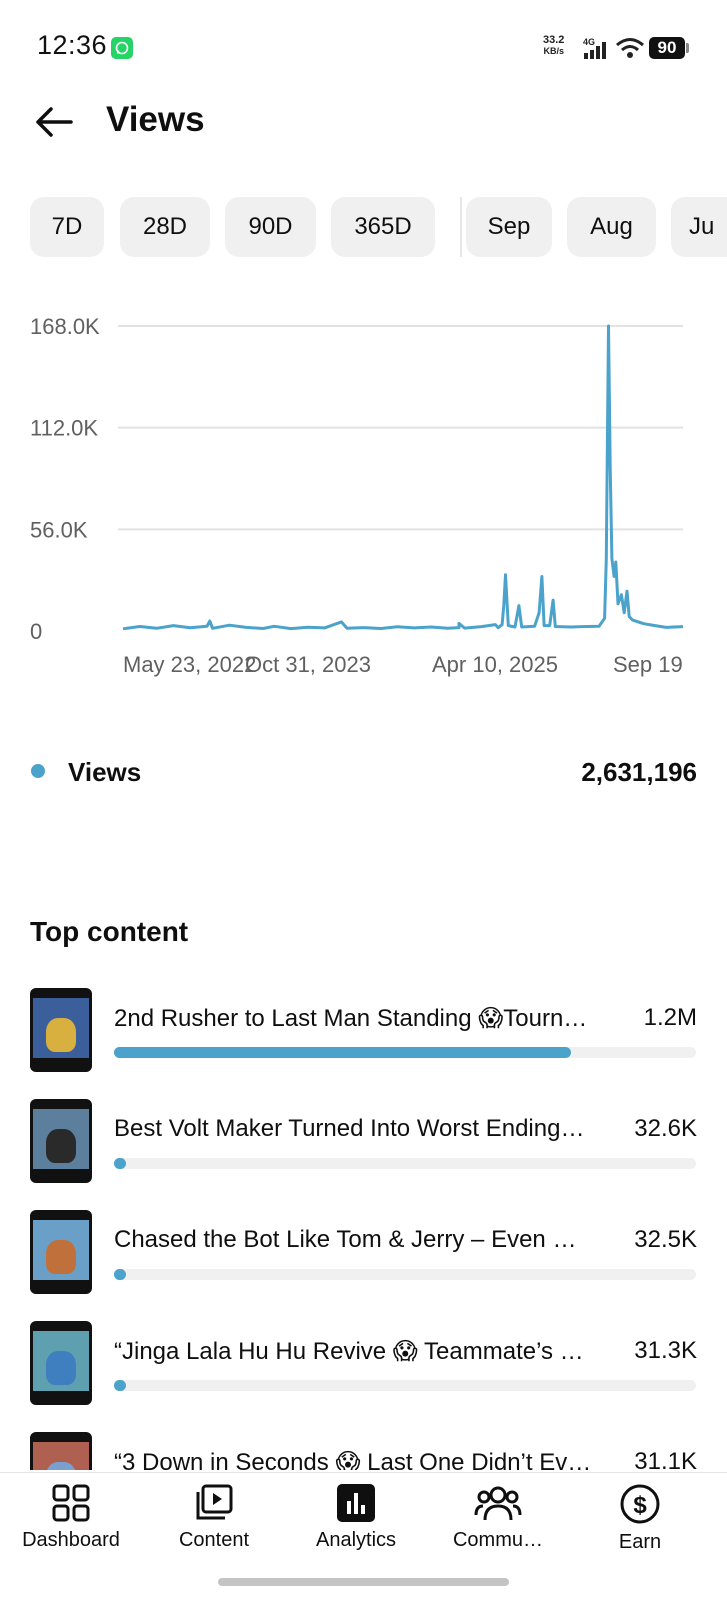 The width and height of the screenshot is (727, 1601). Describe the element at coordinates (670, 1017) in the screenshot. I see `content-views: 1.2M` at that location.